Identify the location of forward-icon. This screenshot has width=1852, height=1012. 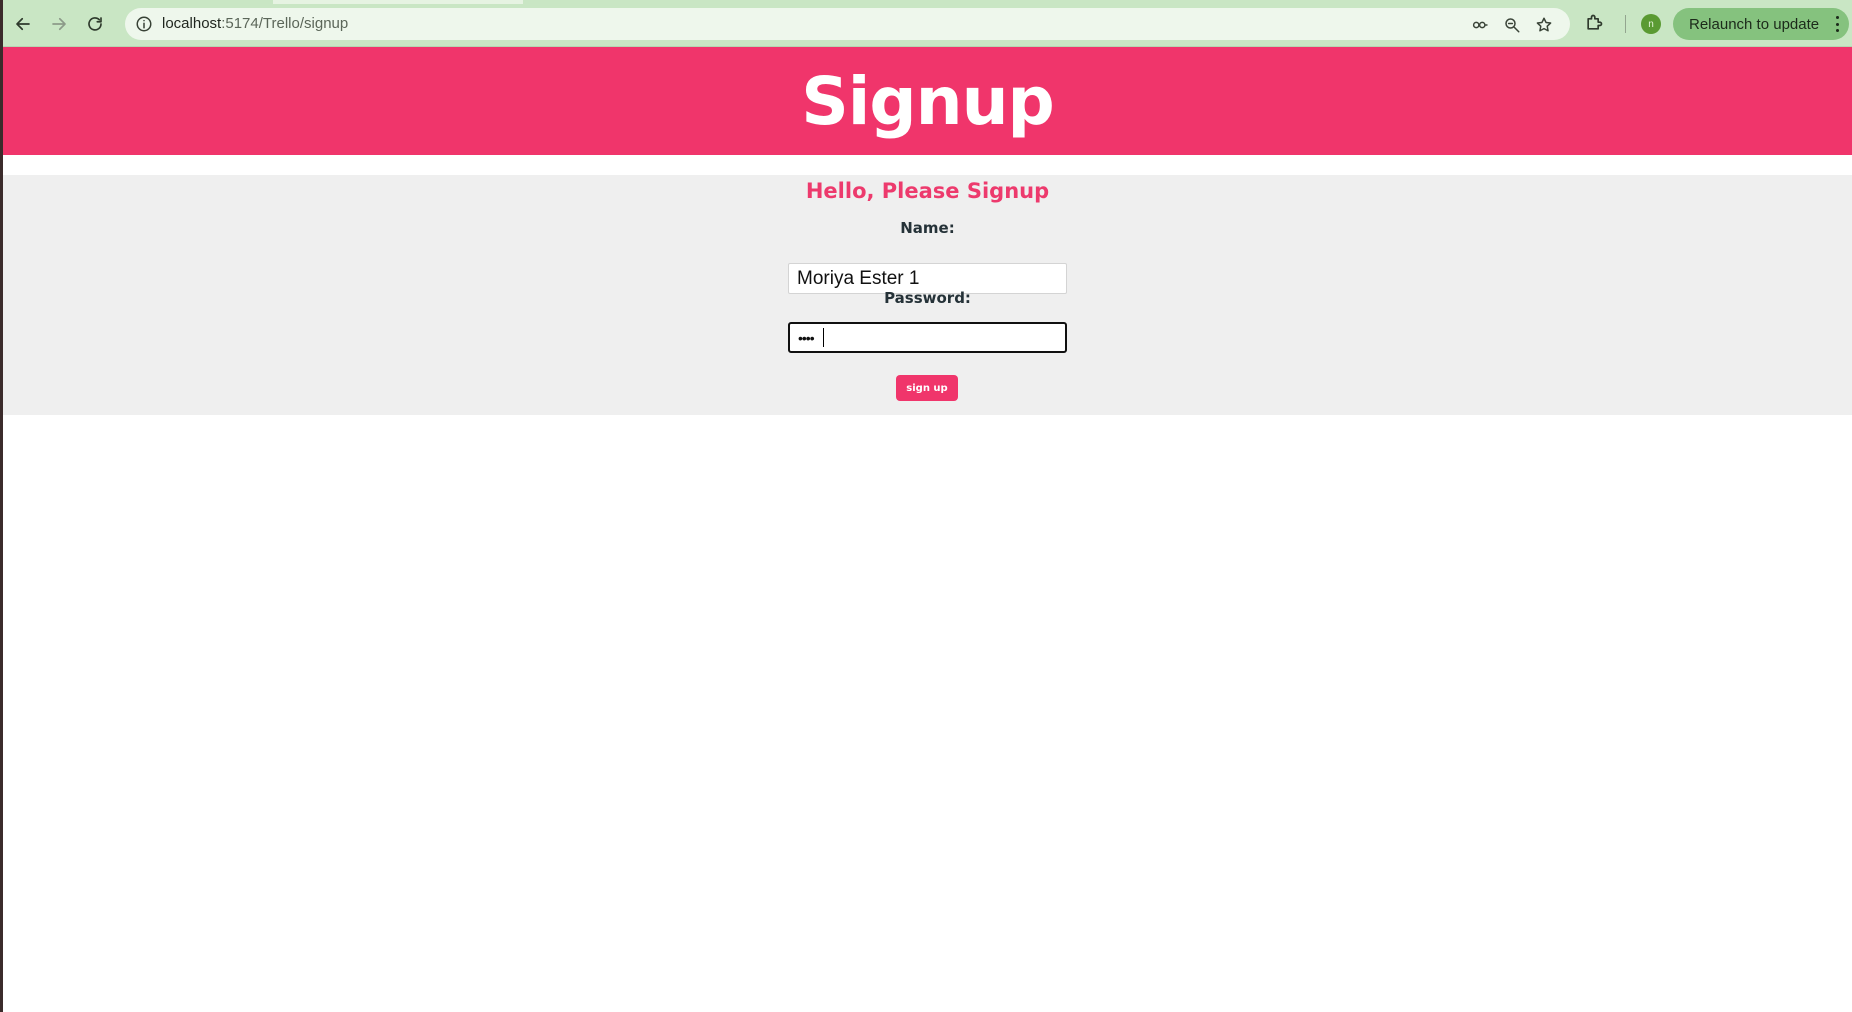
(59, 24).